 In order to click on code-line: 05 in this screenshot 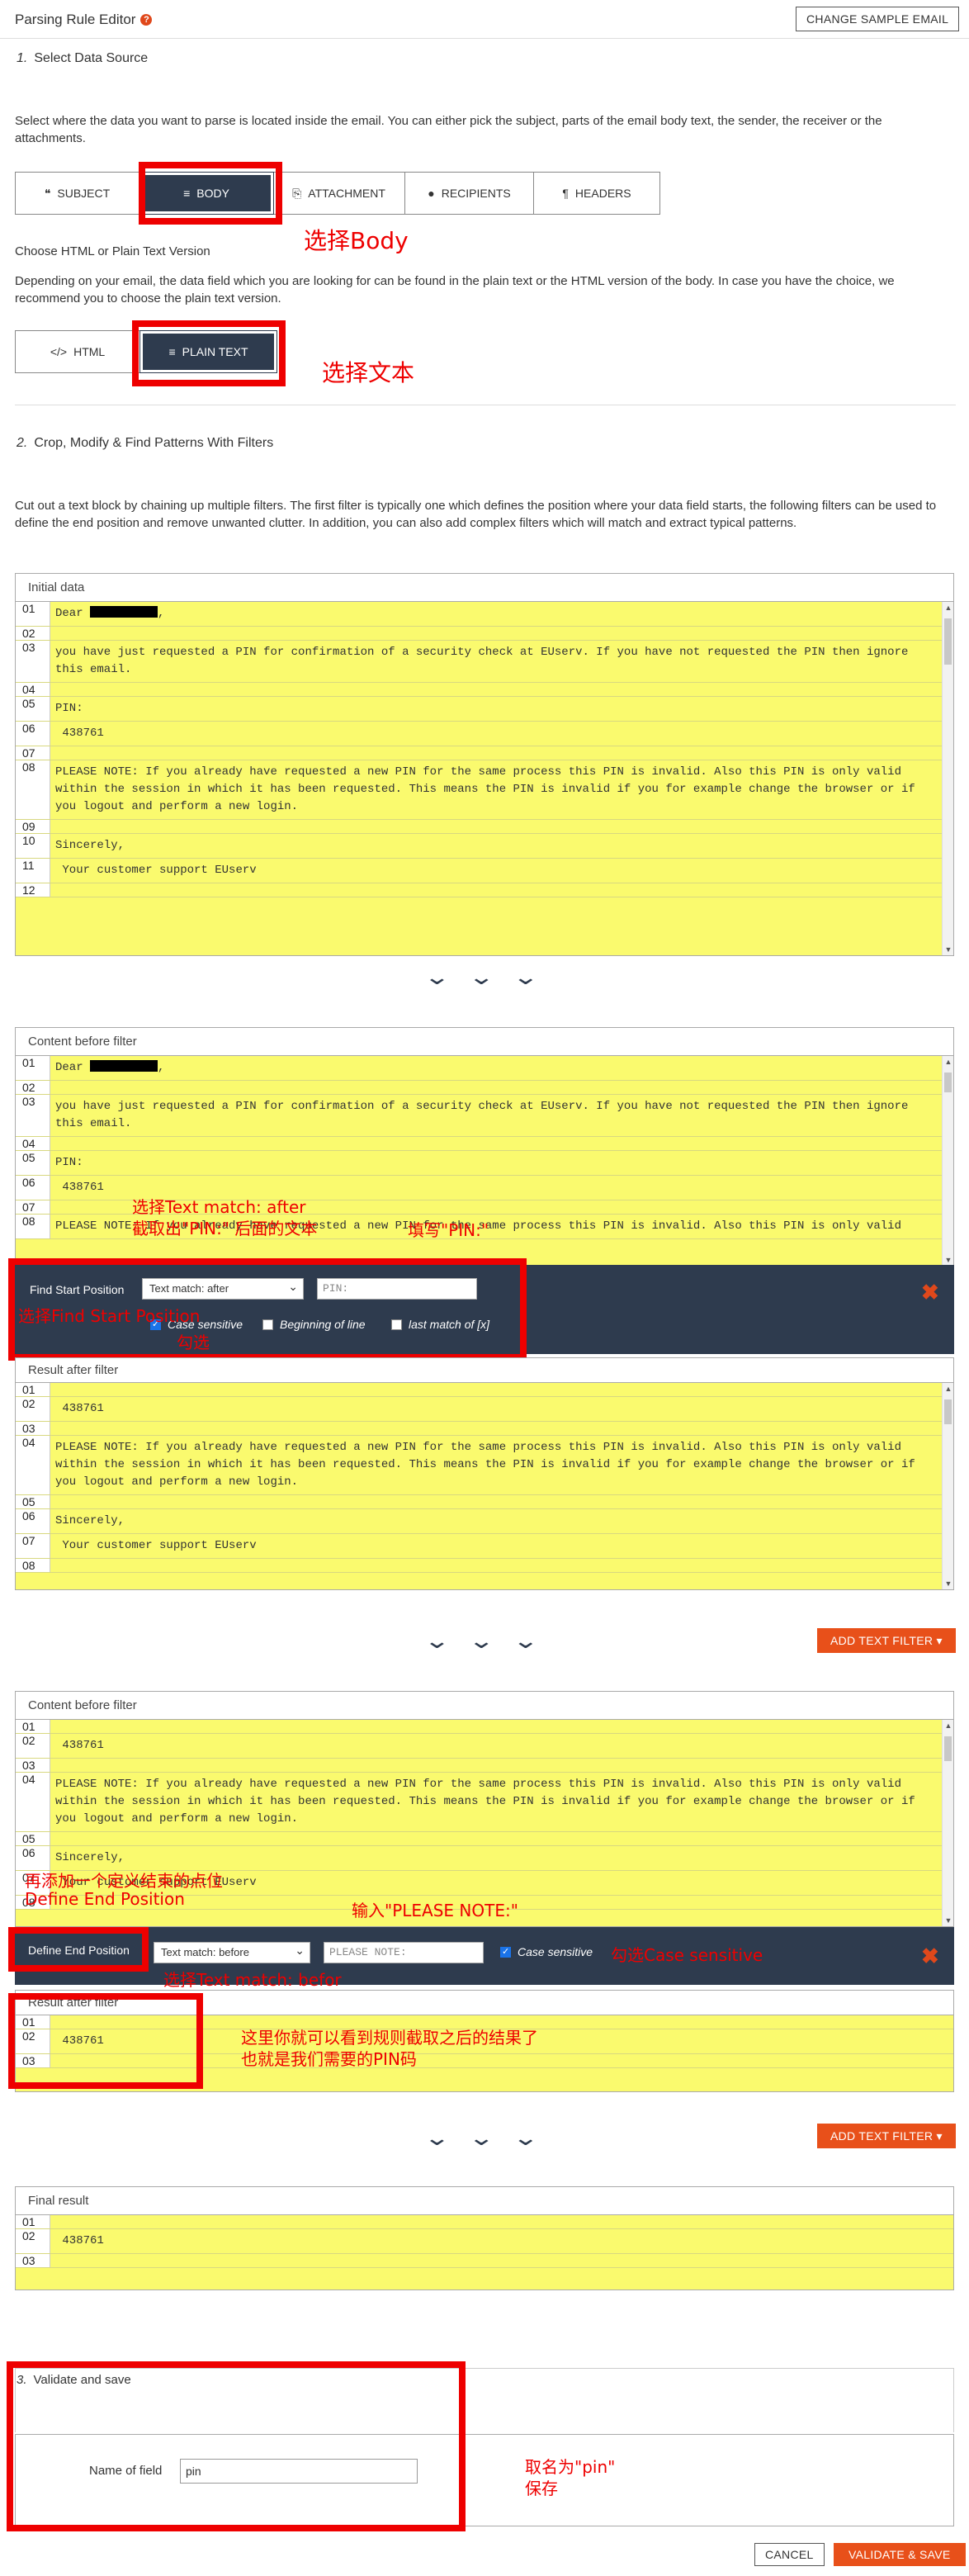, I will do `click(484, 1502)`.